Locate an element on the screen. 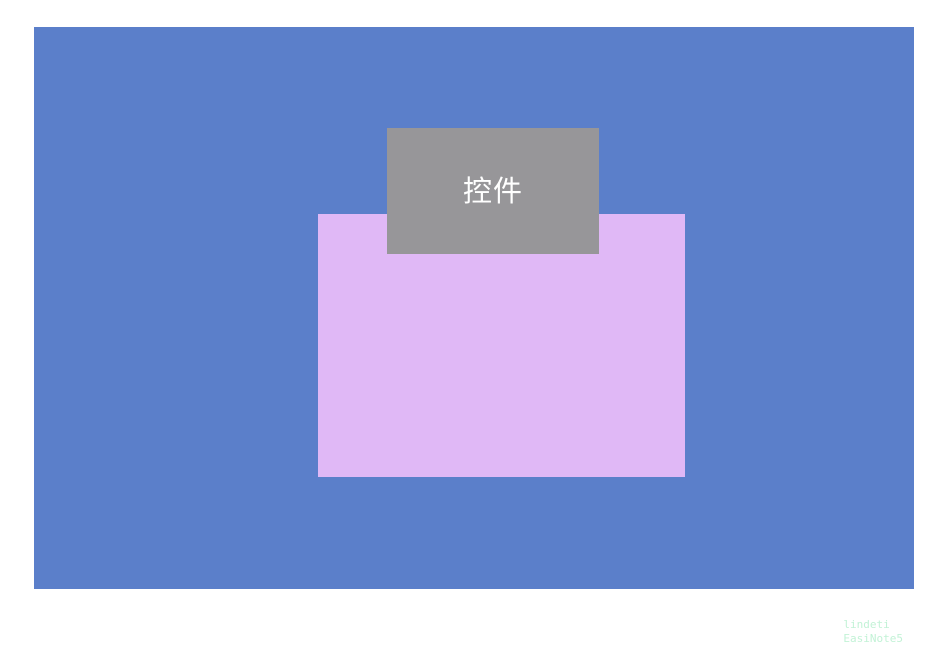  watermark: lindeti EasiNote5 is located at coordinates (873, 632).